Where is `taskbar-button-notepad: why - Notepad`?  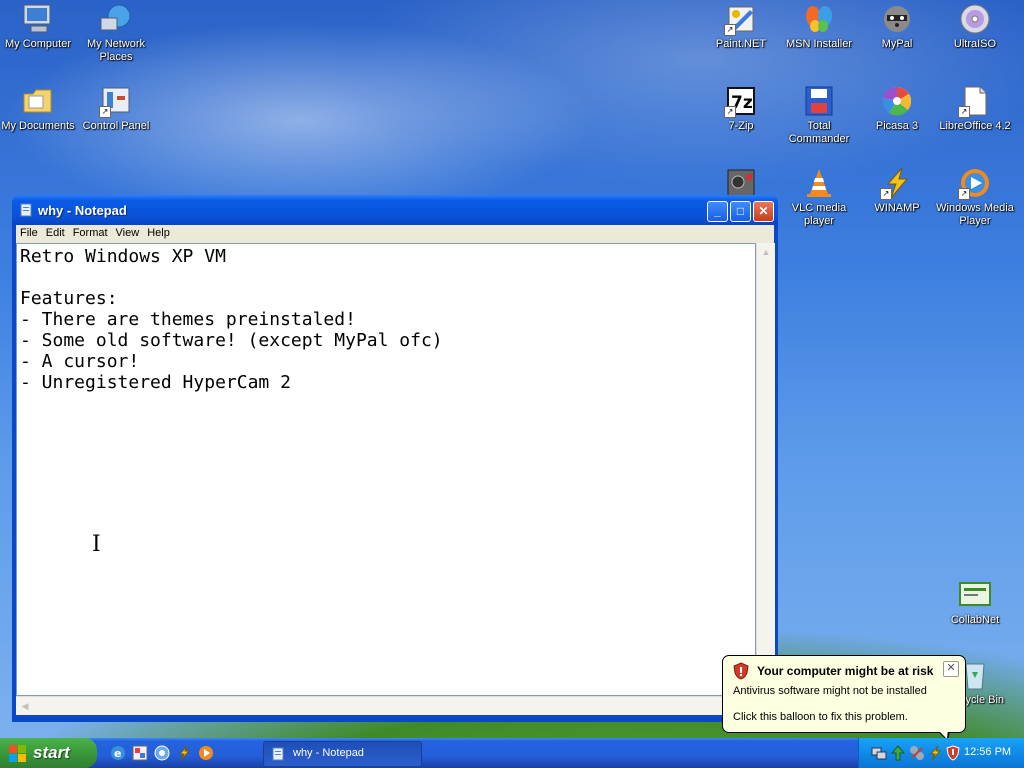
taskbar-button-notepad: why - Notepad is located at coordinates (342, 754).